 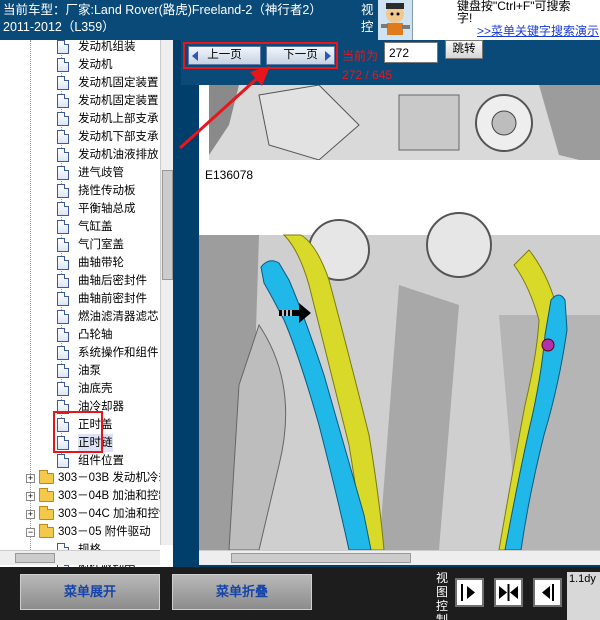 I want to click on tree-folder-label: 303－04C 加油和控制, so click(x=114, y=514).